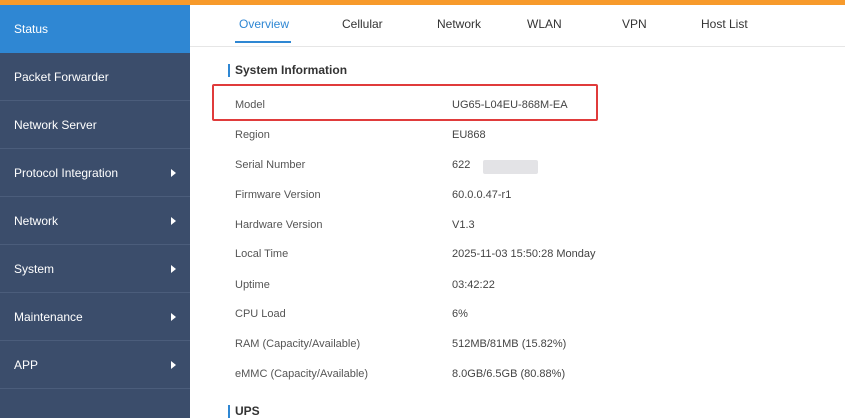  Describe the element at coordinates (463, 225) in the screenshot. I see `info-value: V1.3` at that location.